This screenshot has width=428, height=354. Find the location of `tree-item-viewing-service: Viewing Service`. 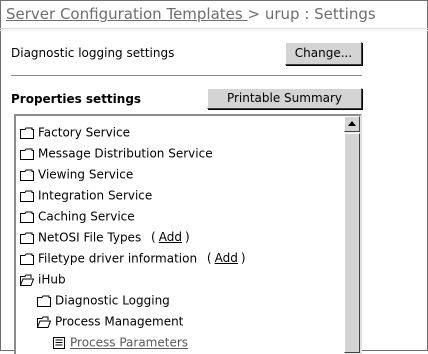

tree-item-viewing-service: Viewing Service is located at coordinates (76, 174).